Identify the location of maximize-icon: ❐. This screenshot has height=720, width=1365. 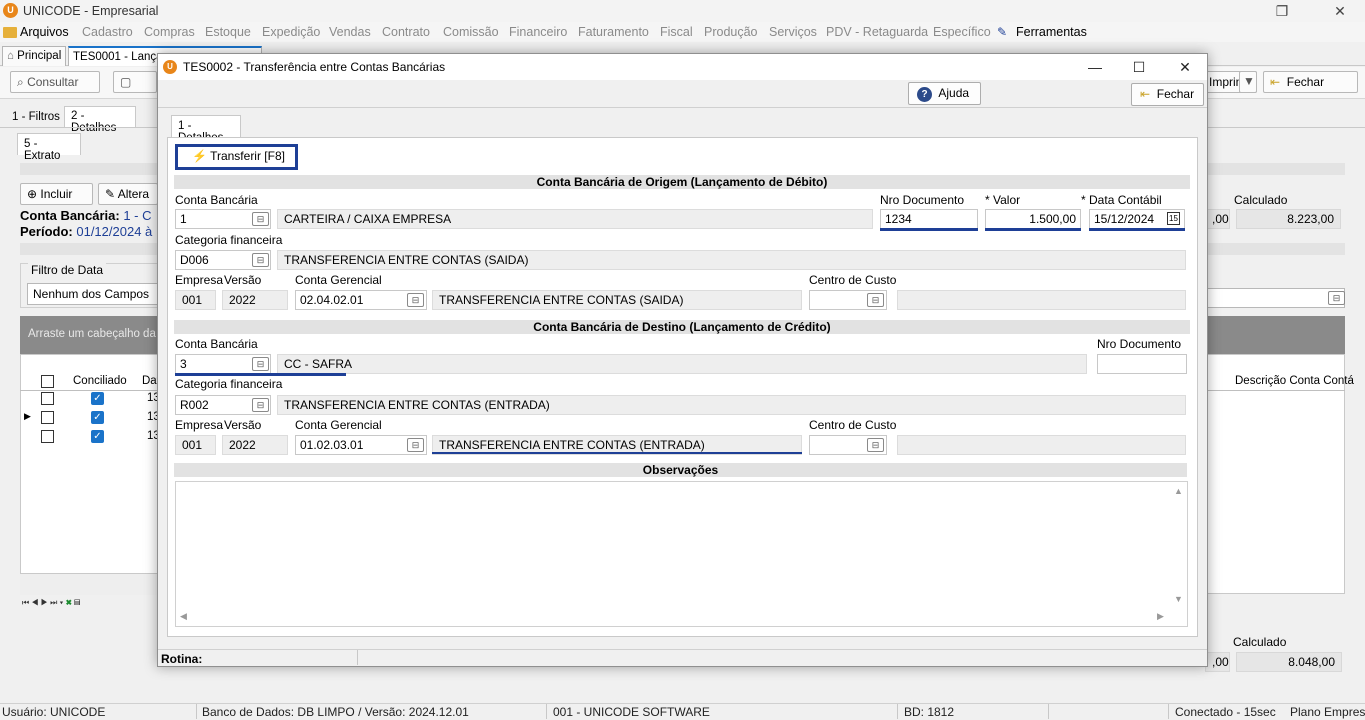
(1282, 11).